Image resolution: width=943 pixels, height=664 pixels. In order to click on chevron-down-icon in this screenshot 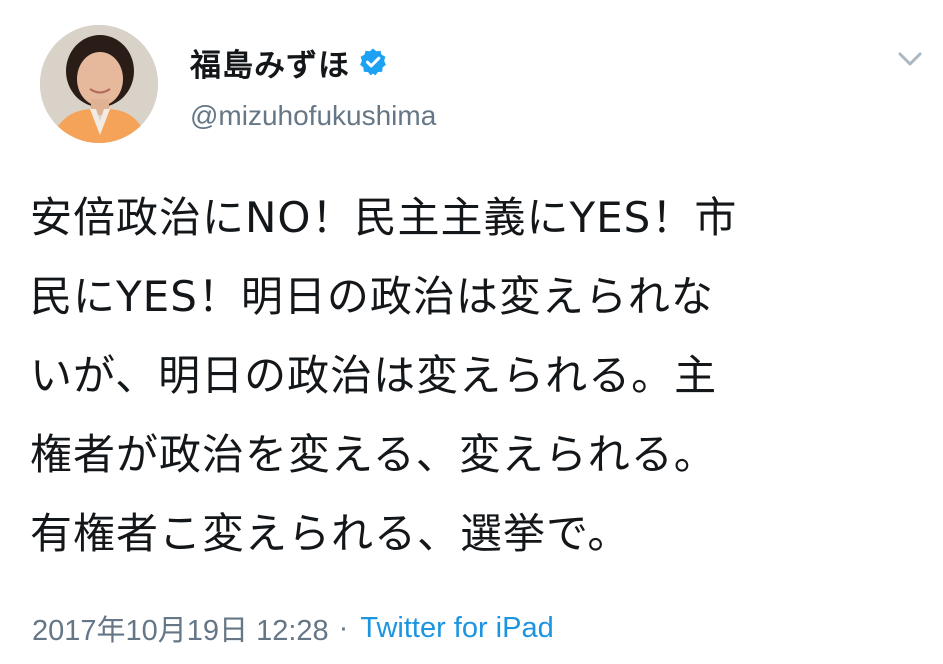, I will do `click(910, 59)`.